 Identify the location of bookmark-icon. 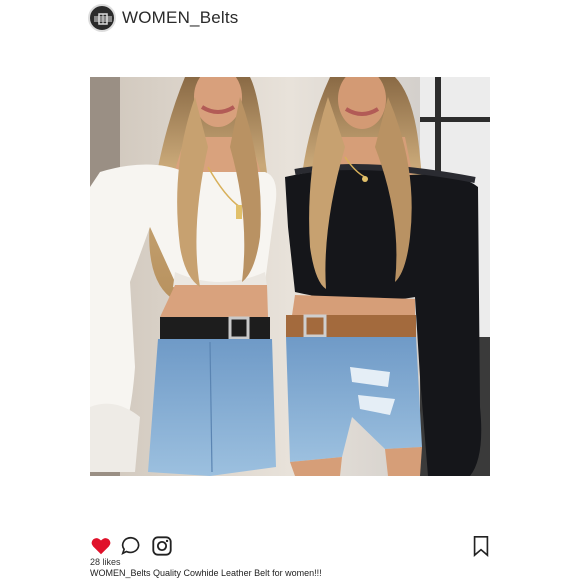
(481, 546).